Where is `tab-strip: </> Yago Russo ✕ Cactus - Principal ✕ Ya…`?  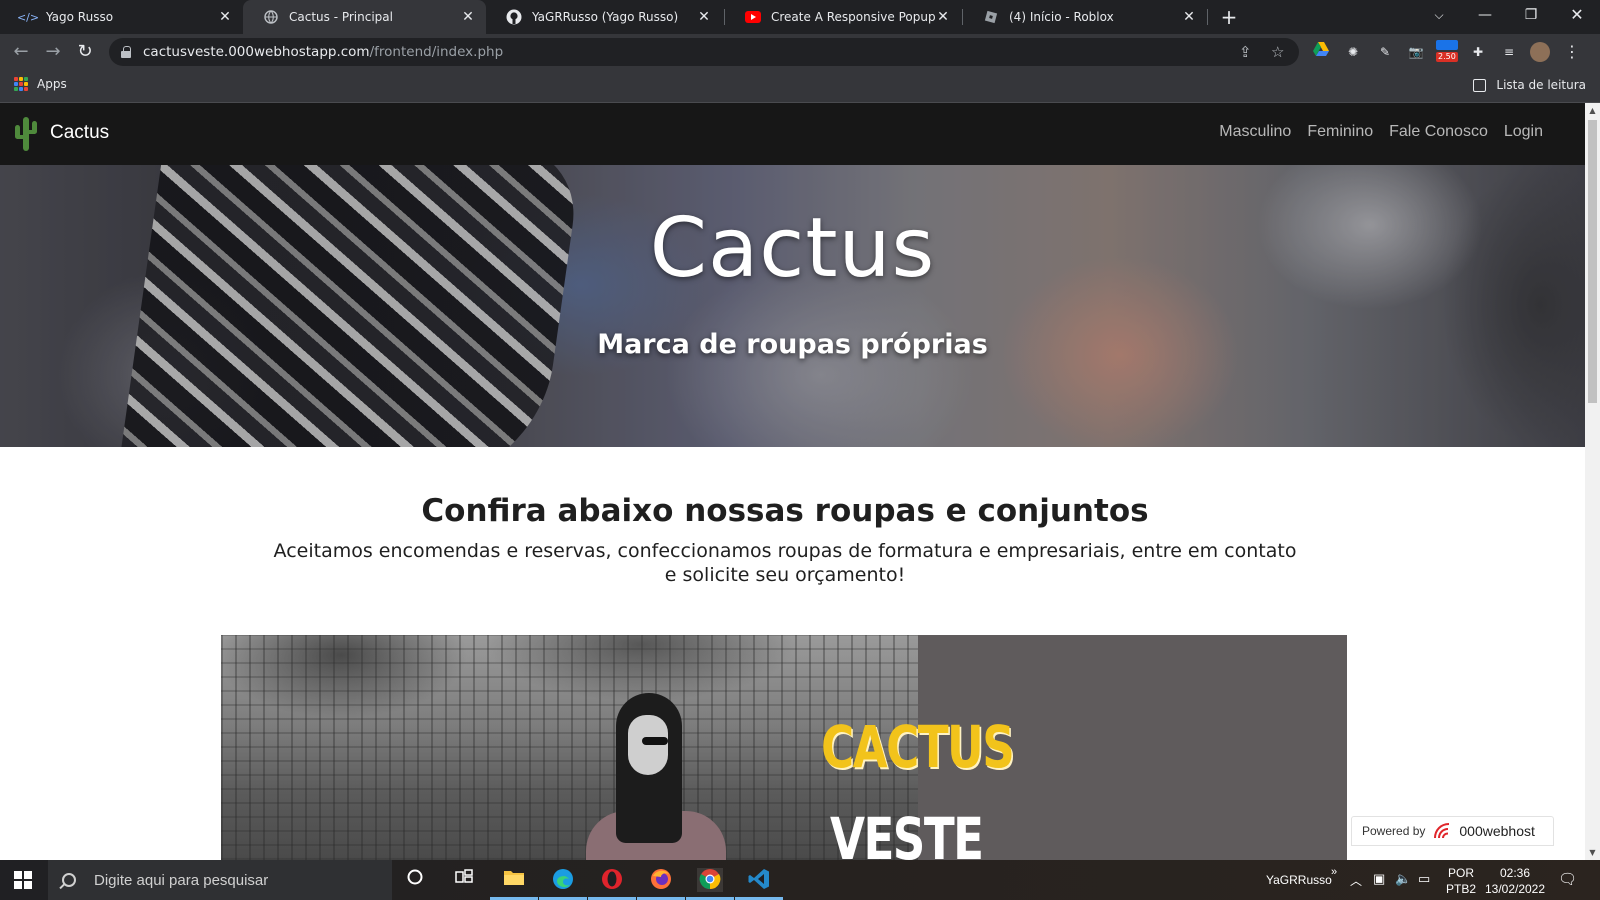 tab-strip: </> Yago Russo ✕ Cactus - Principal ✕ Ya… is located at coordinates (800, 17).